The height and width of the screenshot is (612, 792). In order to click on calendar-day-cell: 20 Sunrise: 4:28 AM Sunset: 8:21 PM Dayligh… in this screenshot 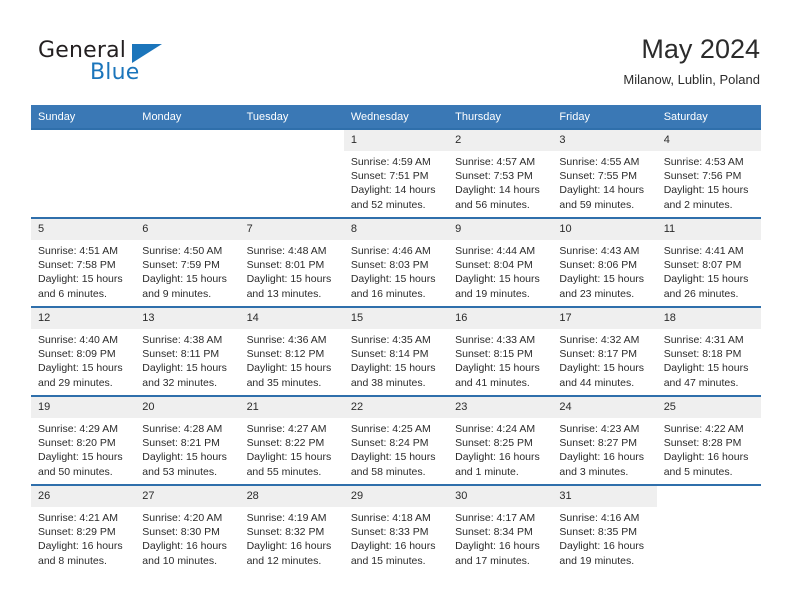, I will do `click(187, 440)`.